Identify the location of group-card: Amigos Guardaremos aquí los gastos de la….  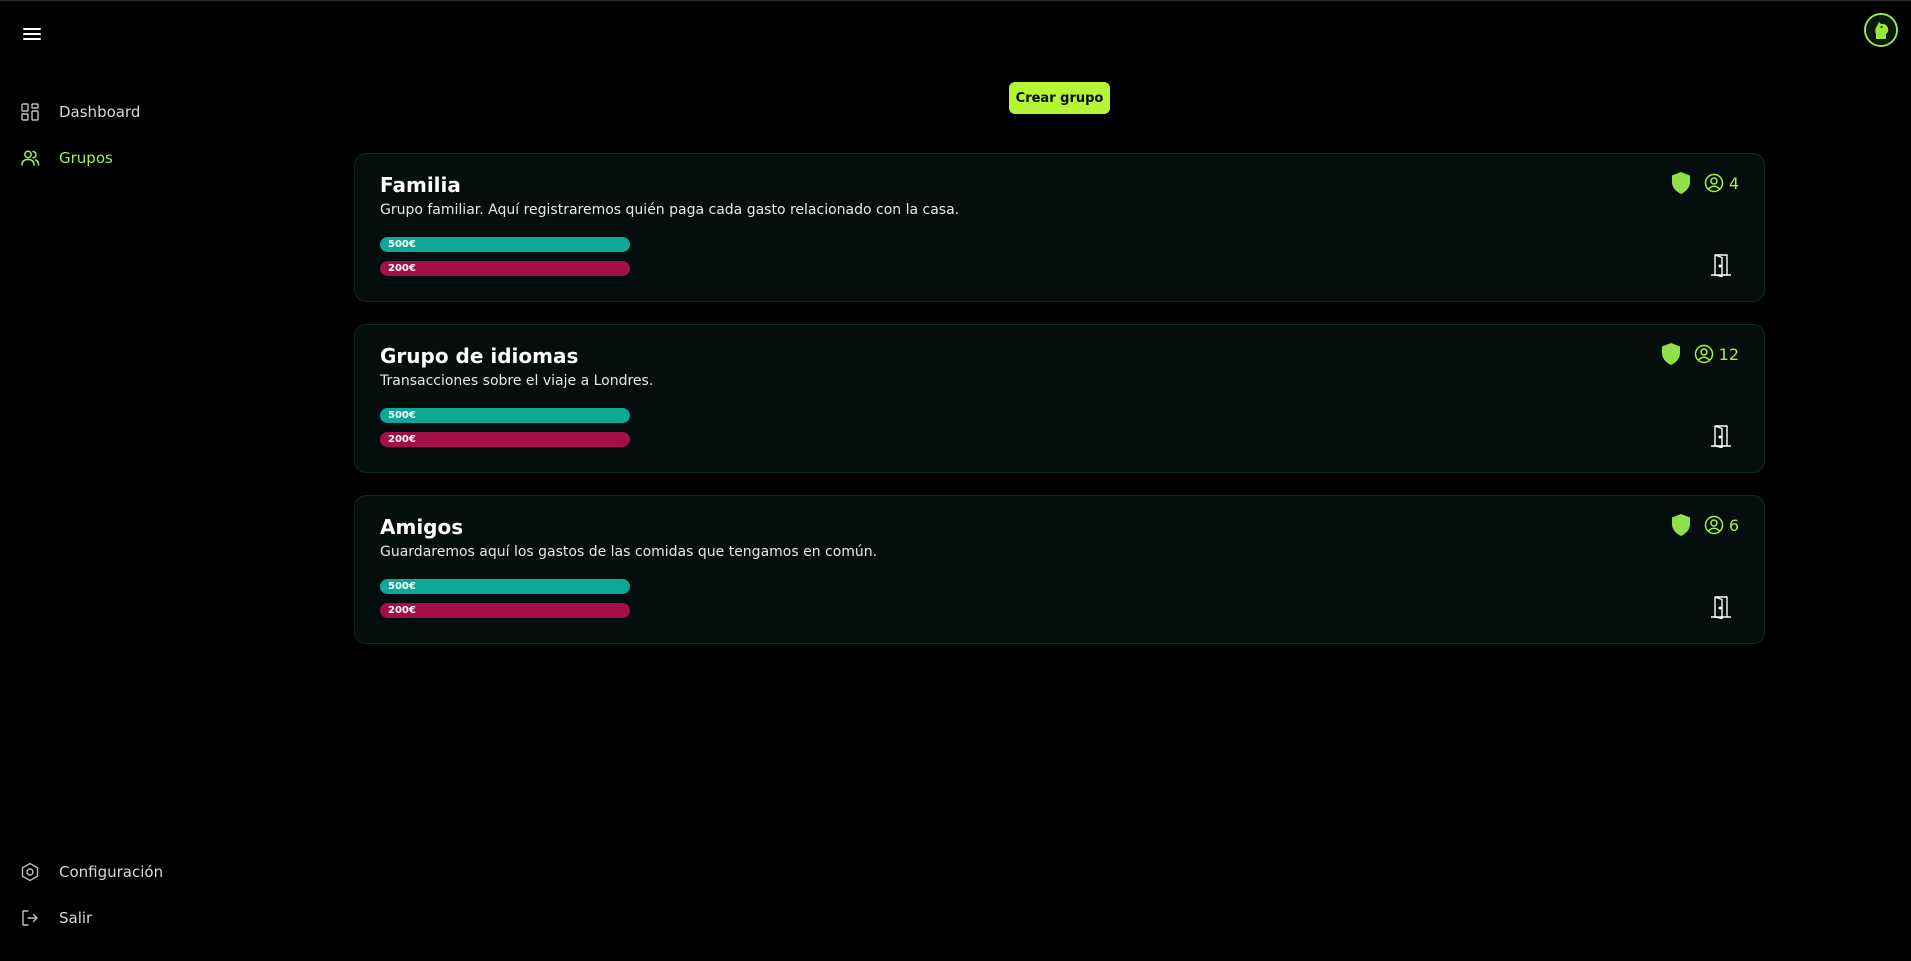
(1059, 569).